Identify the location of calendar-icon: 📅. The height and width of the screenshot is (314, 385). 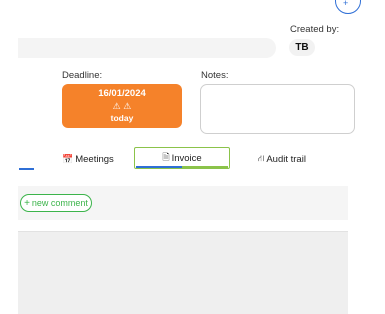
(68, 158).